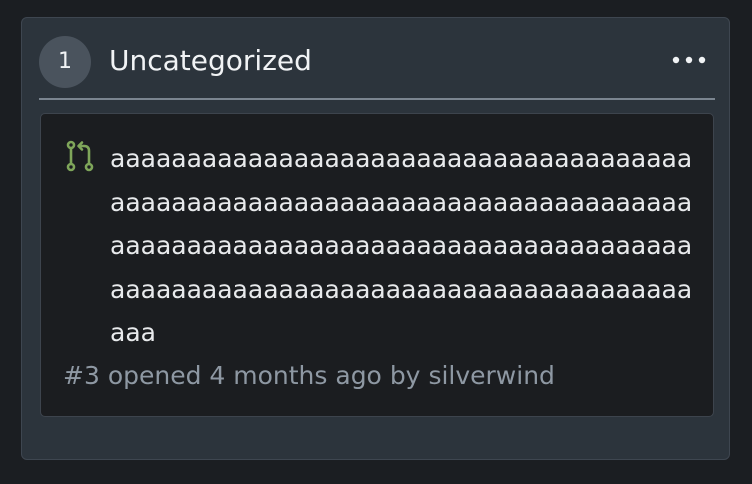 The width and height of the screenshot is (752, 484). What do you see at coordinates (295, 375) in the screenshot?
I see `relative-time: 4 months ago` at bounding box center [295, 375].